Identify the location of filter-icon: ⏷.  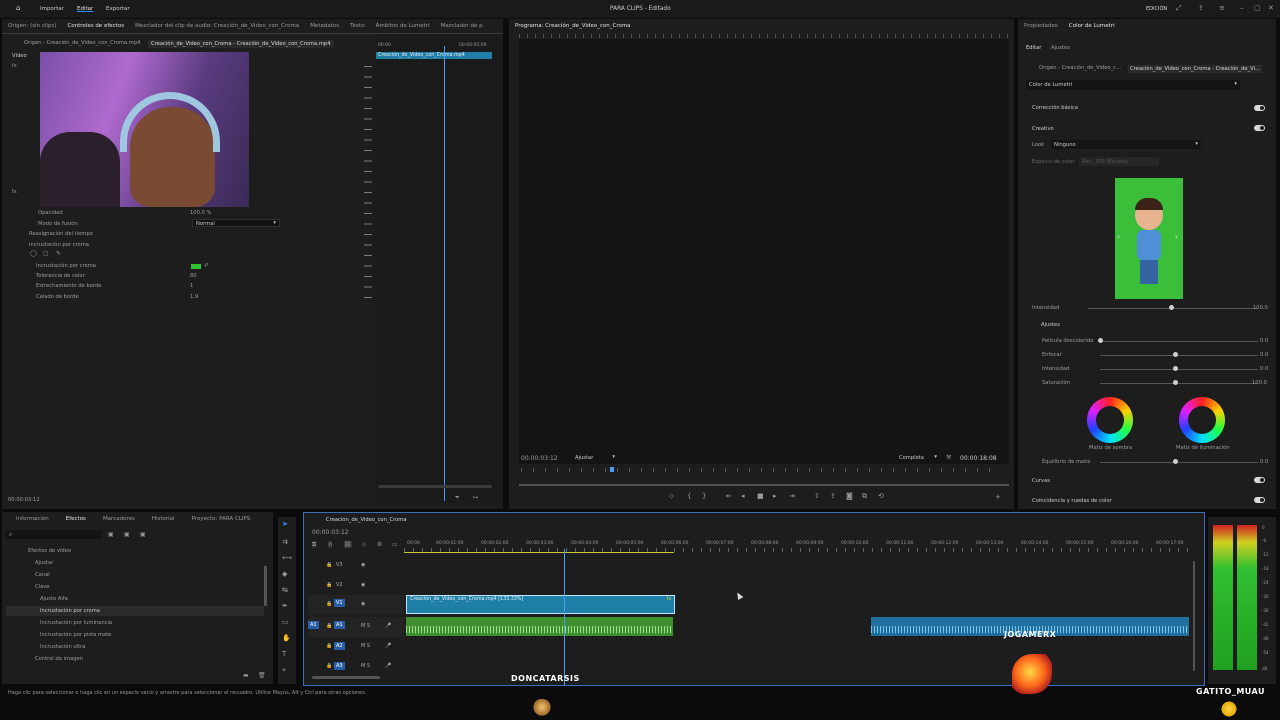
(457, 497).